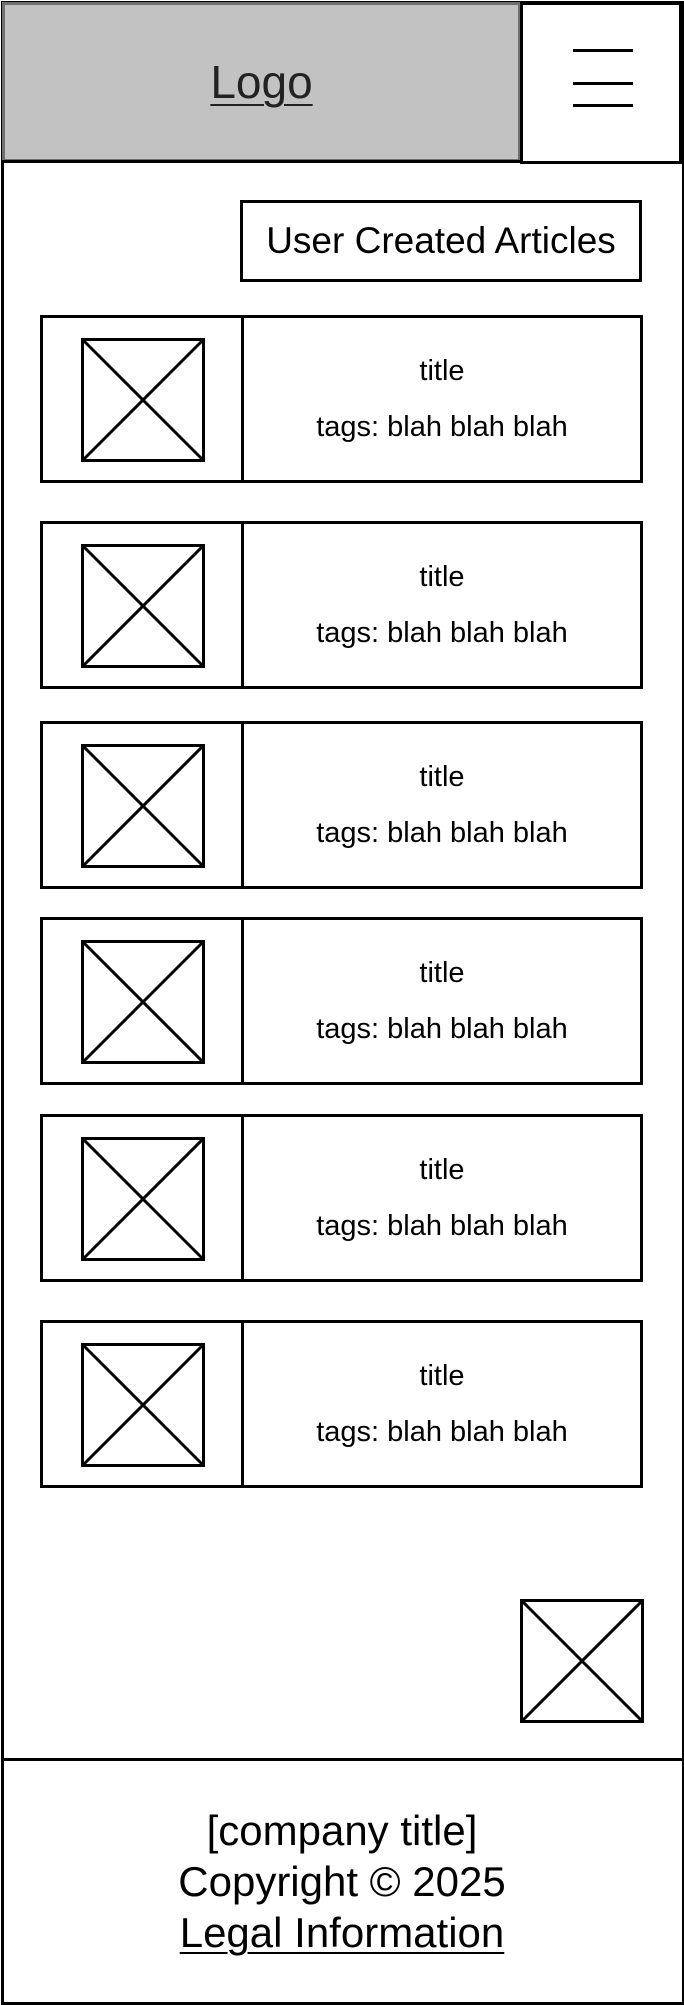 Image resolution: width=684 pixels, height=2005 pixels. I want to click on copyright-text: Copyright © 2025, so click(342, 1881).